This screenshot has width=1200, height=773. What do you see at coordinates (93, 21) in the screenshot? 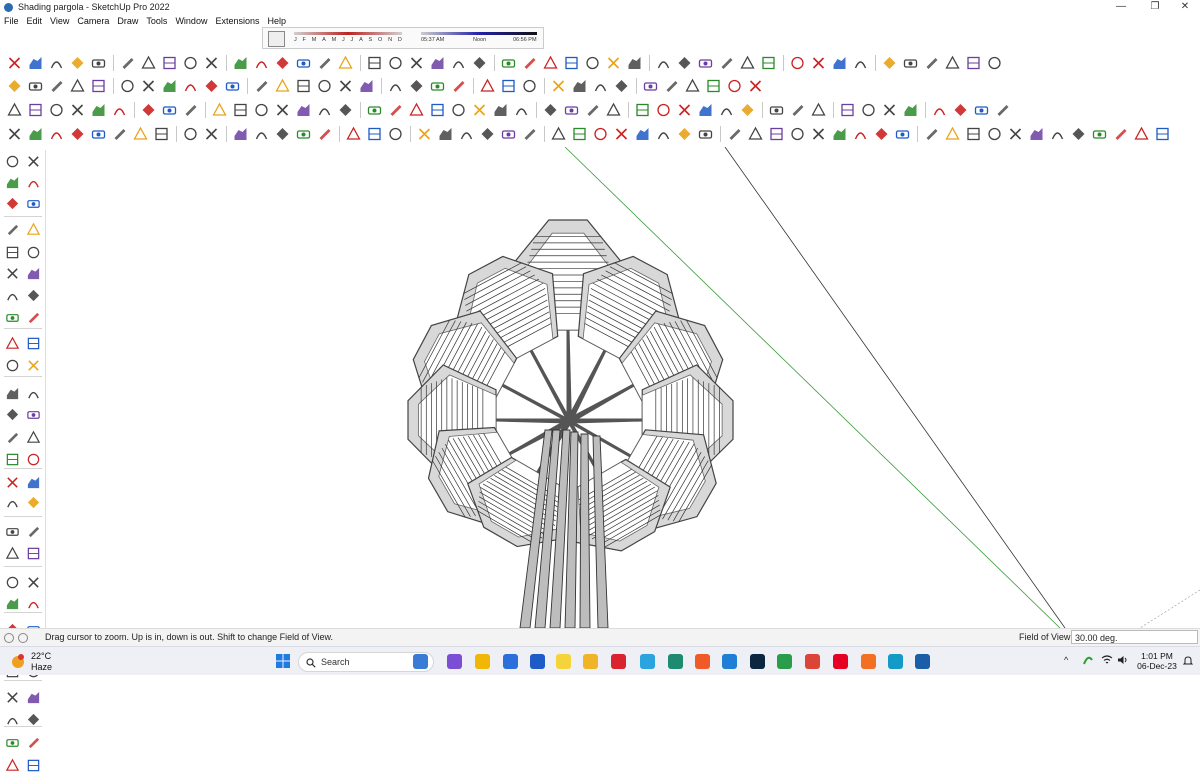
I see `menu-camera: Camera` at bounding box center [93, 21].